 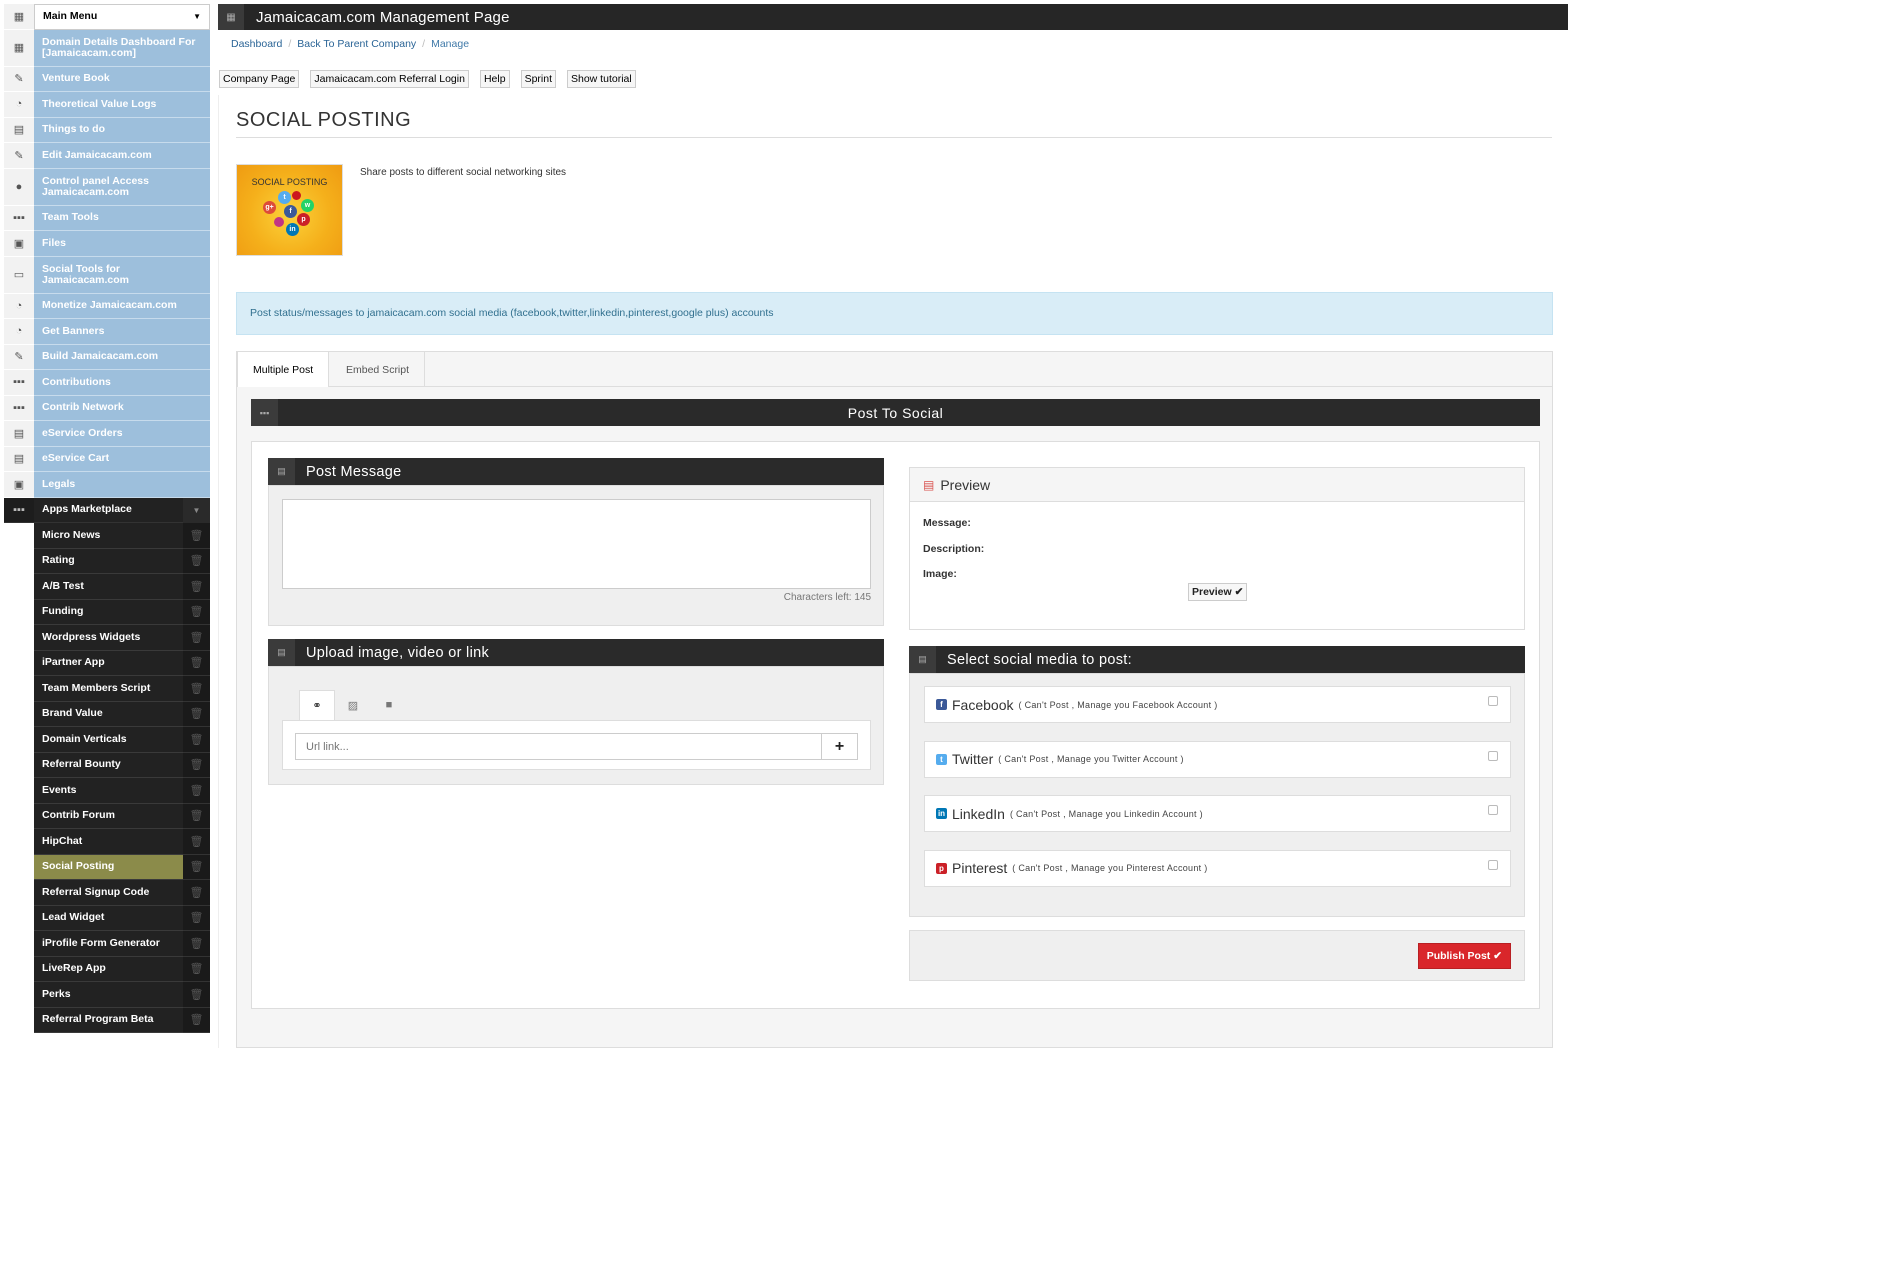 What do you see at coordinates (107, 612) in the screenshot?
I see `app-item: Funding 🗑` at bounding box center [107, 612].